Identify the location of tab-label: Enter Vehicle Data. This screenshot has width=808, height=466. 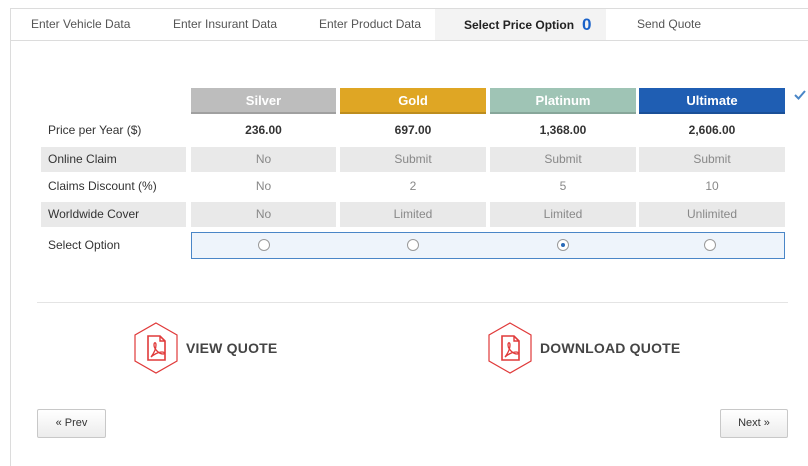
(81, 24).